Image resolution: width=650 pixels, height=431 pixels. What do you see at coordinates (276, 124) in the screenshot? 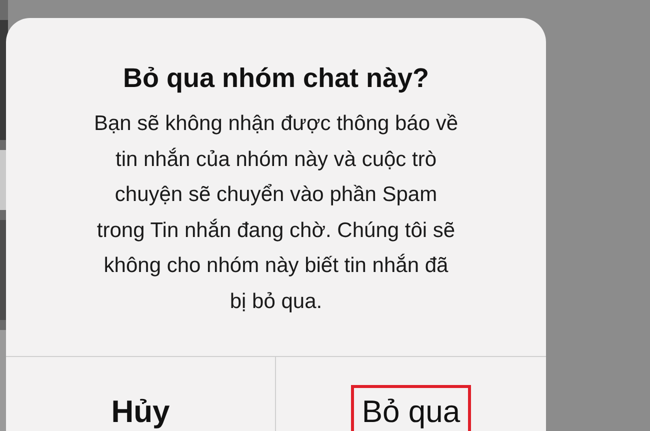
I see `alert-message-line: Bạn sẽ không nhận được thông báo về` at bounding box center [276, 124].